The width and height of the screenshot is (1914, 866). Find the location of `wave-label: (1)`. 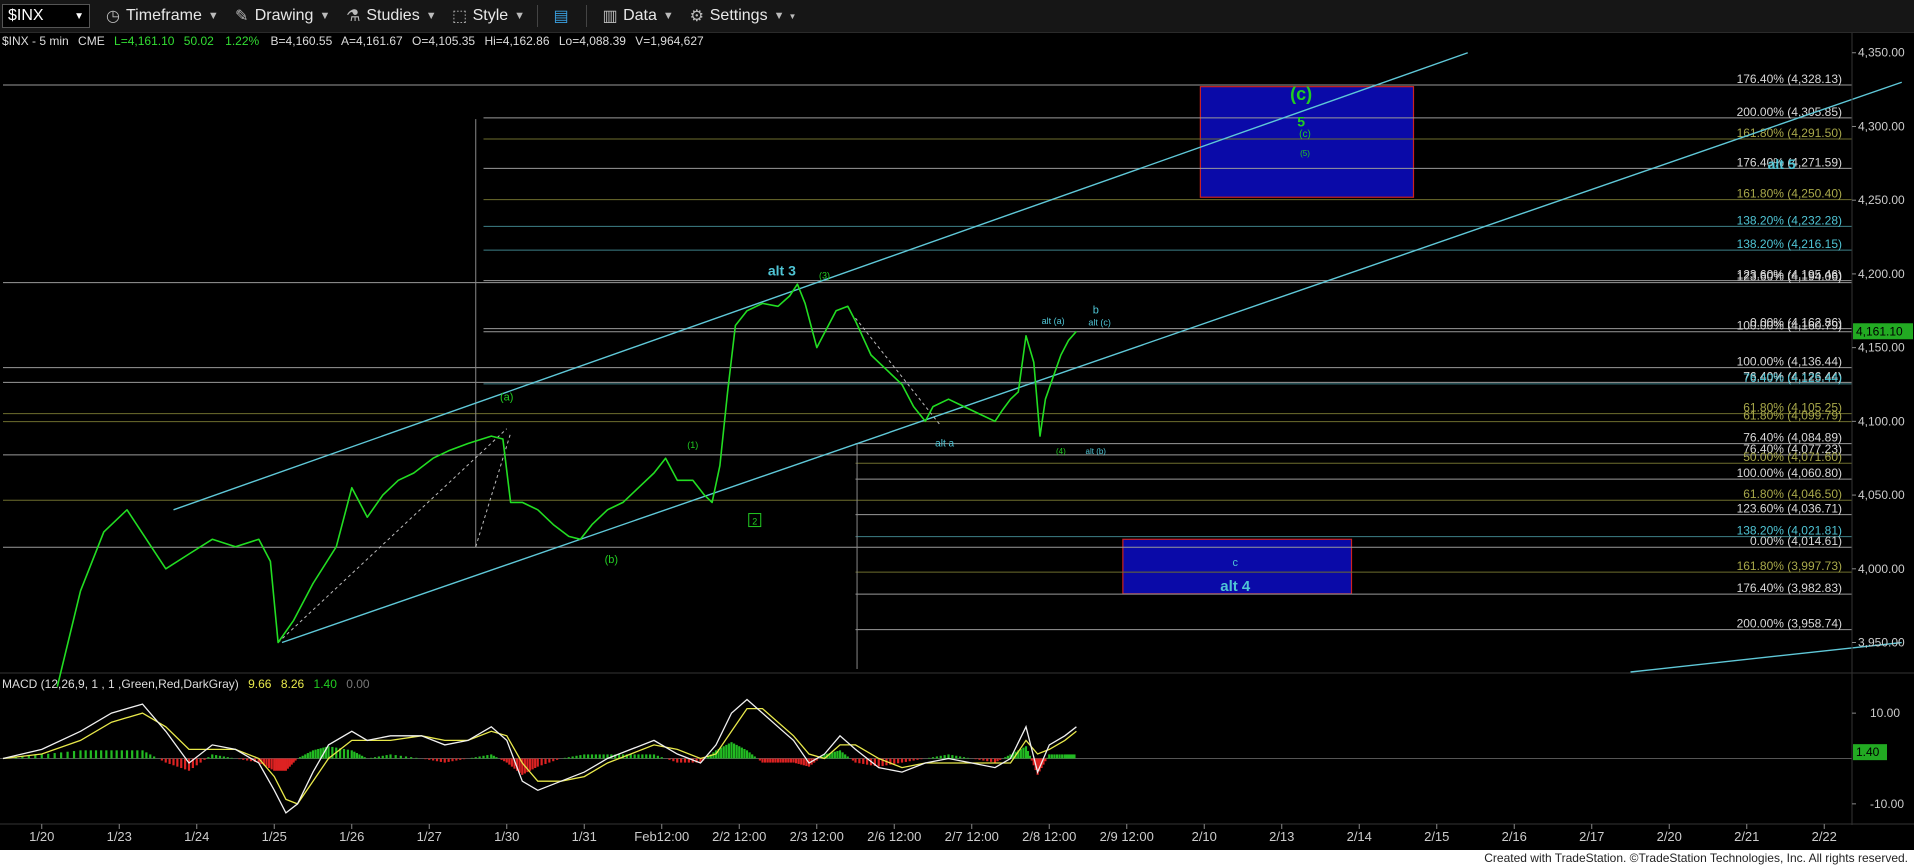

wave-label: (1) is located at coordinates (692, 445).